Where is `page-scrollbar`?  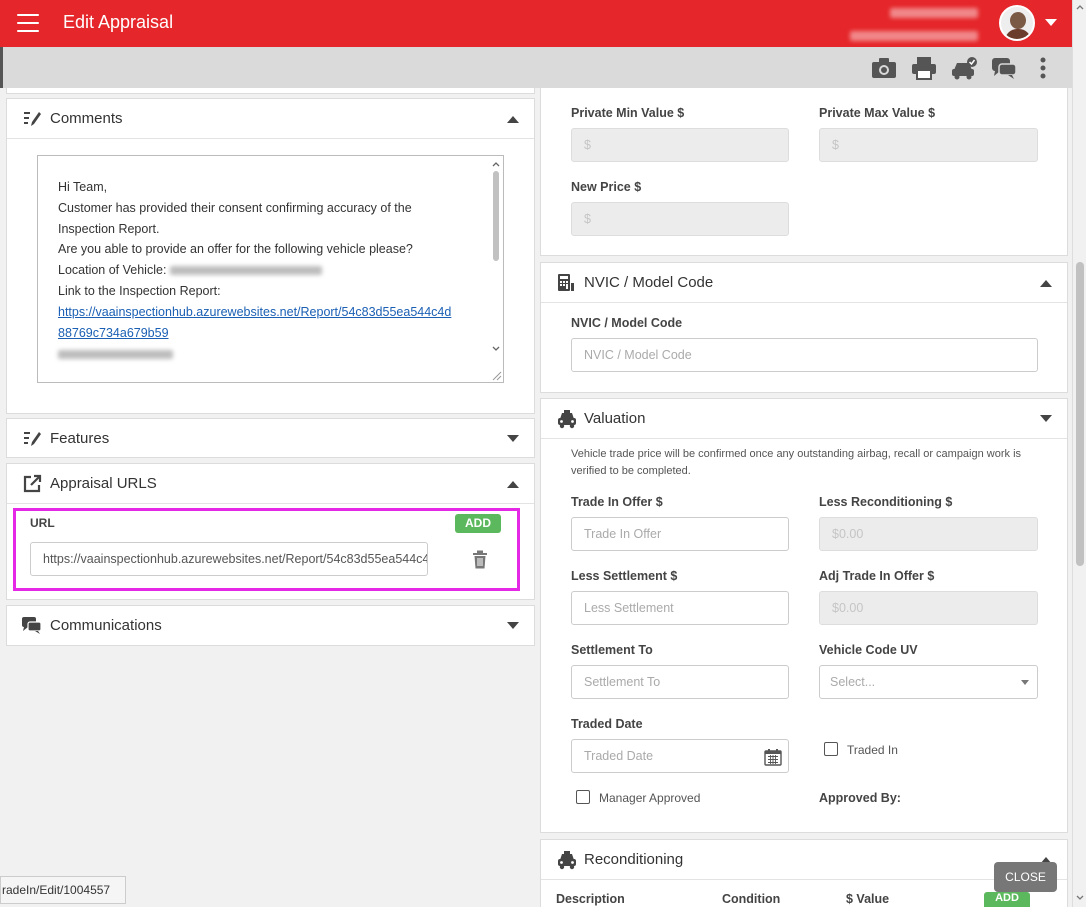
page-scrollbar is located at coordinates (1079, 453).